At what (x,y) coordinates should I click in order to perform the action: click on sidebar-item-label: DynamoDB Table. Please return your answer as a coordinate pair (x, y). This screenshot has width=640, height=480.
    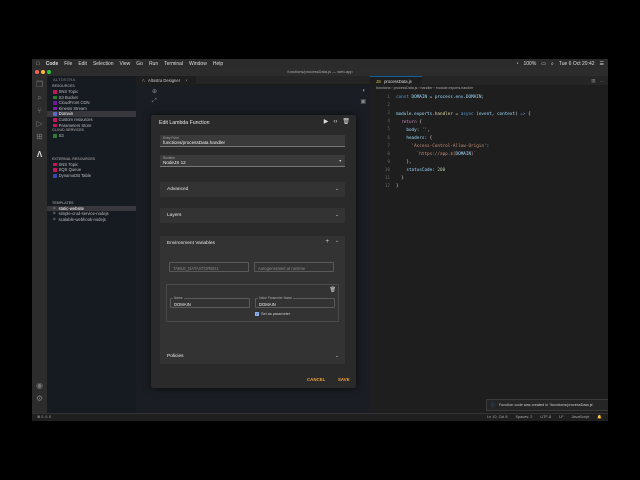
    Looking at the image, I should click on (75, 175).